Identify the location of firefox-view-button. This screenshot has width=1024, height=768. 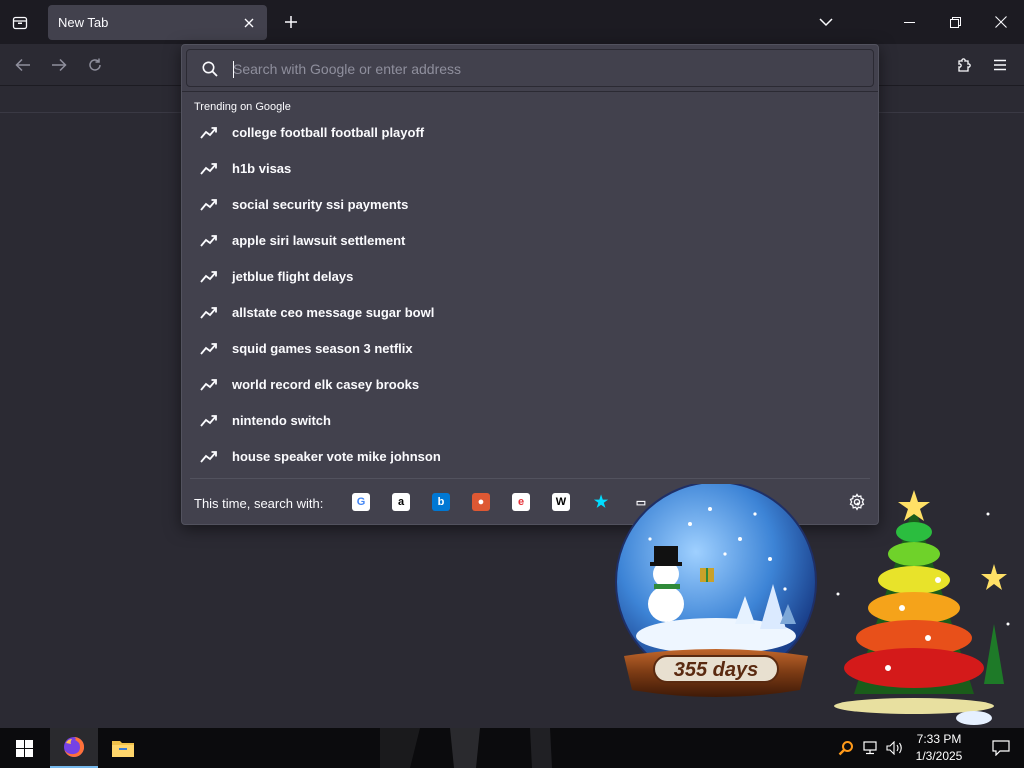
(20, 22).